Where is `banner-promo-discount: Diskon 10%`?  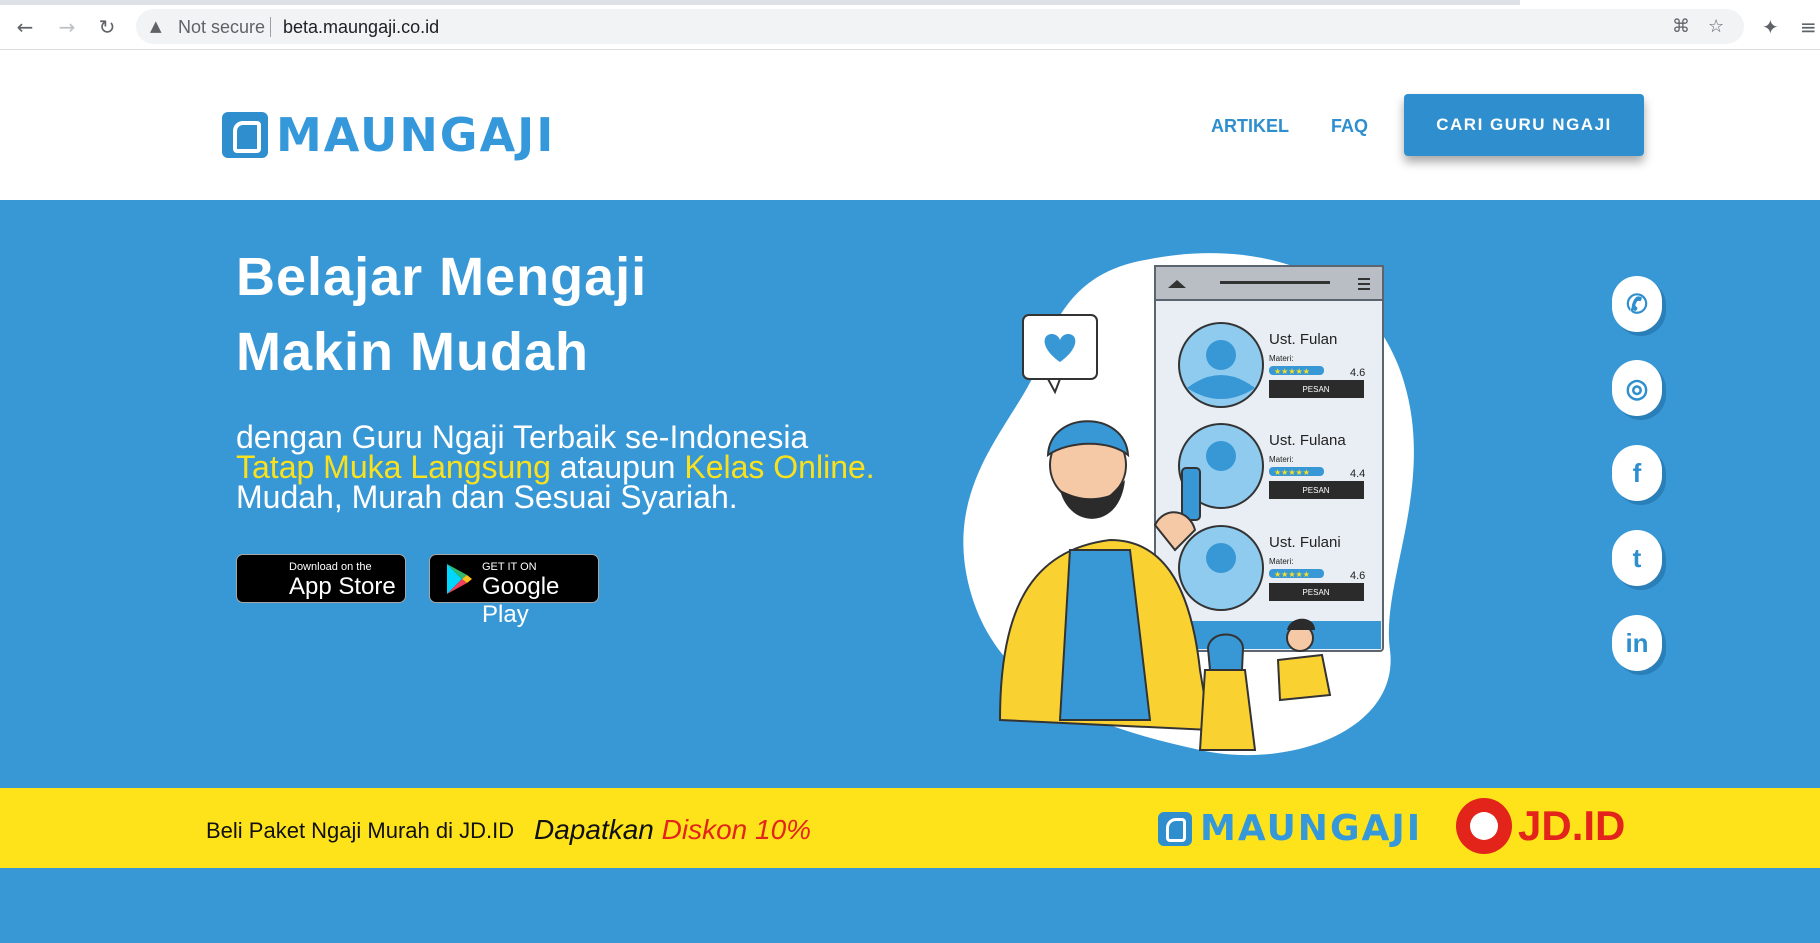 banner-promo-discount: Diskon 10% is located at coordinates (736, 829).